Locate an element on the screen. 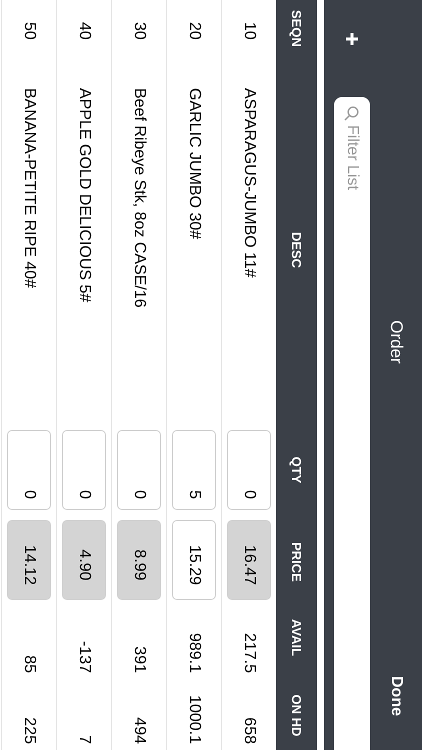  on-hand-quantity: 225 is located at coordinates (29, 731).